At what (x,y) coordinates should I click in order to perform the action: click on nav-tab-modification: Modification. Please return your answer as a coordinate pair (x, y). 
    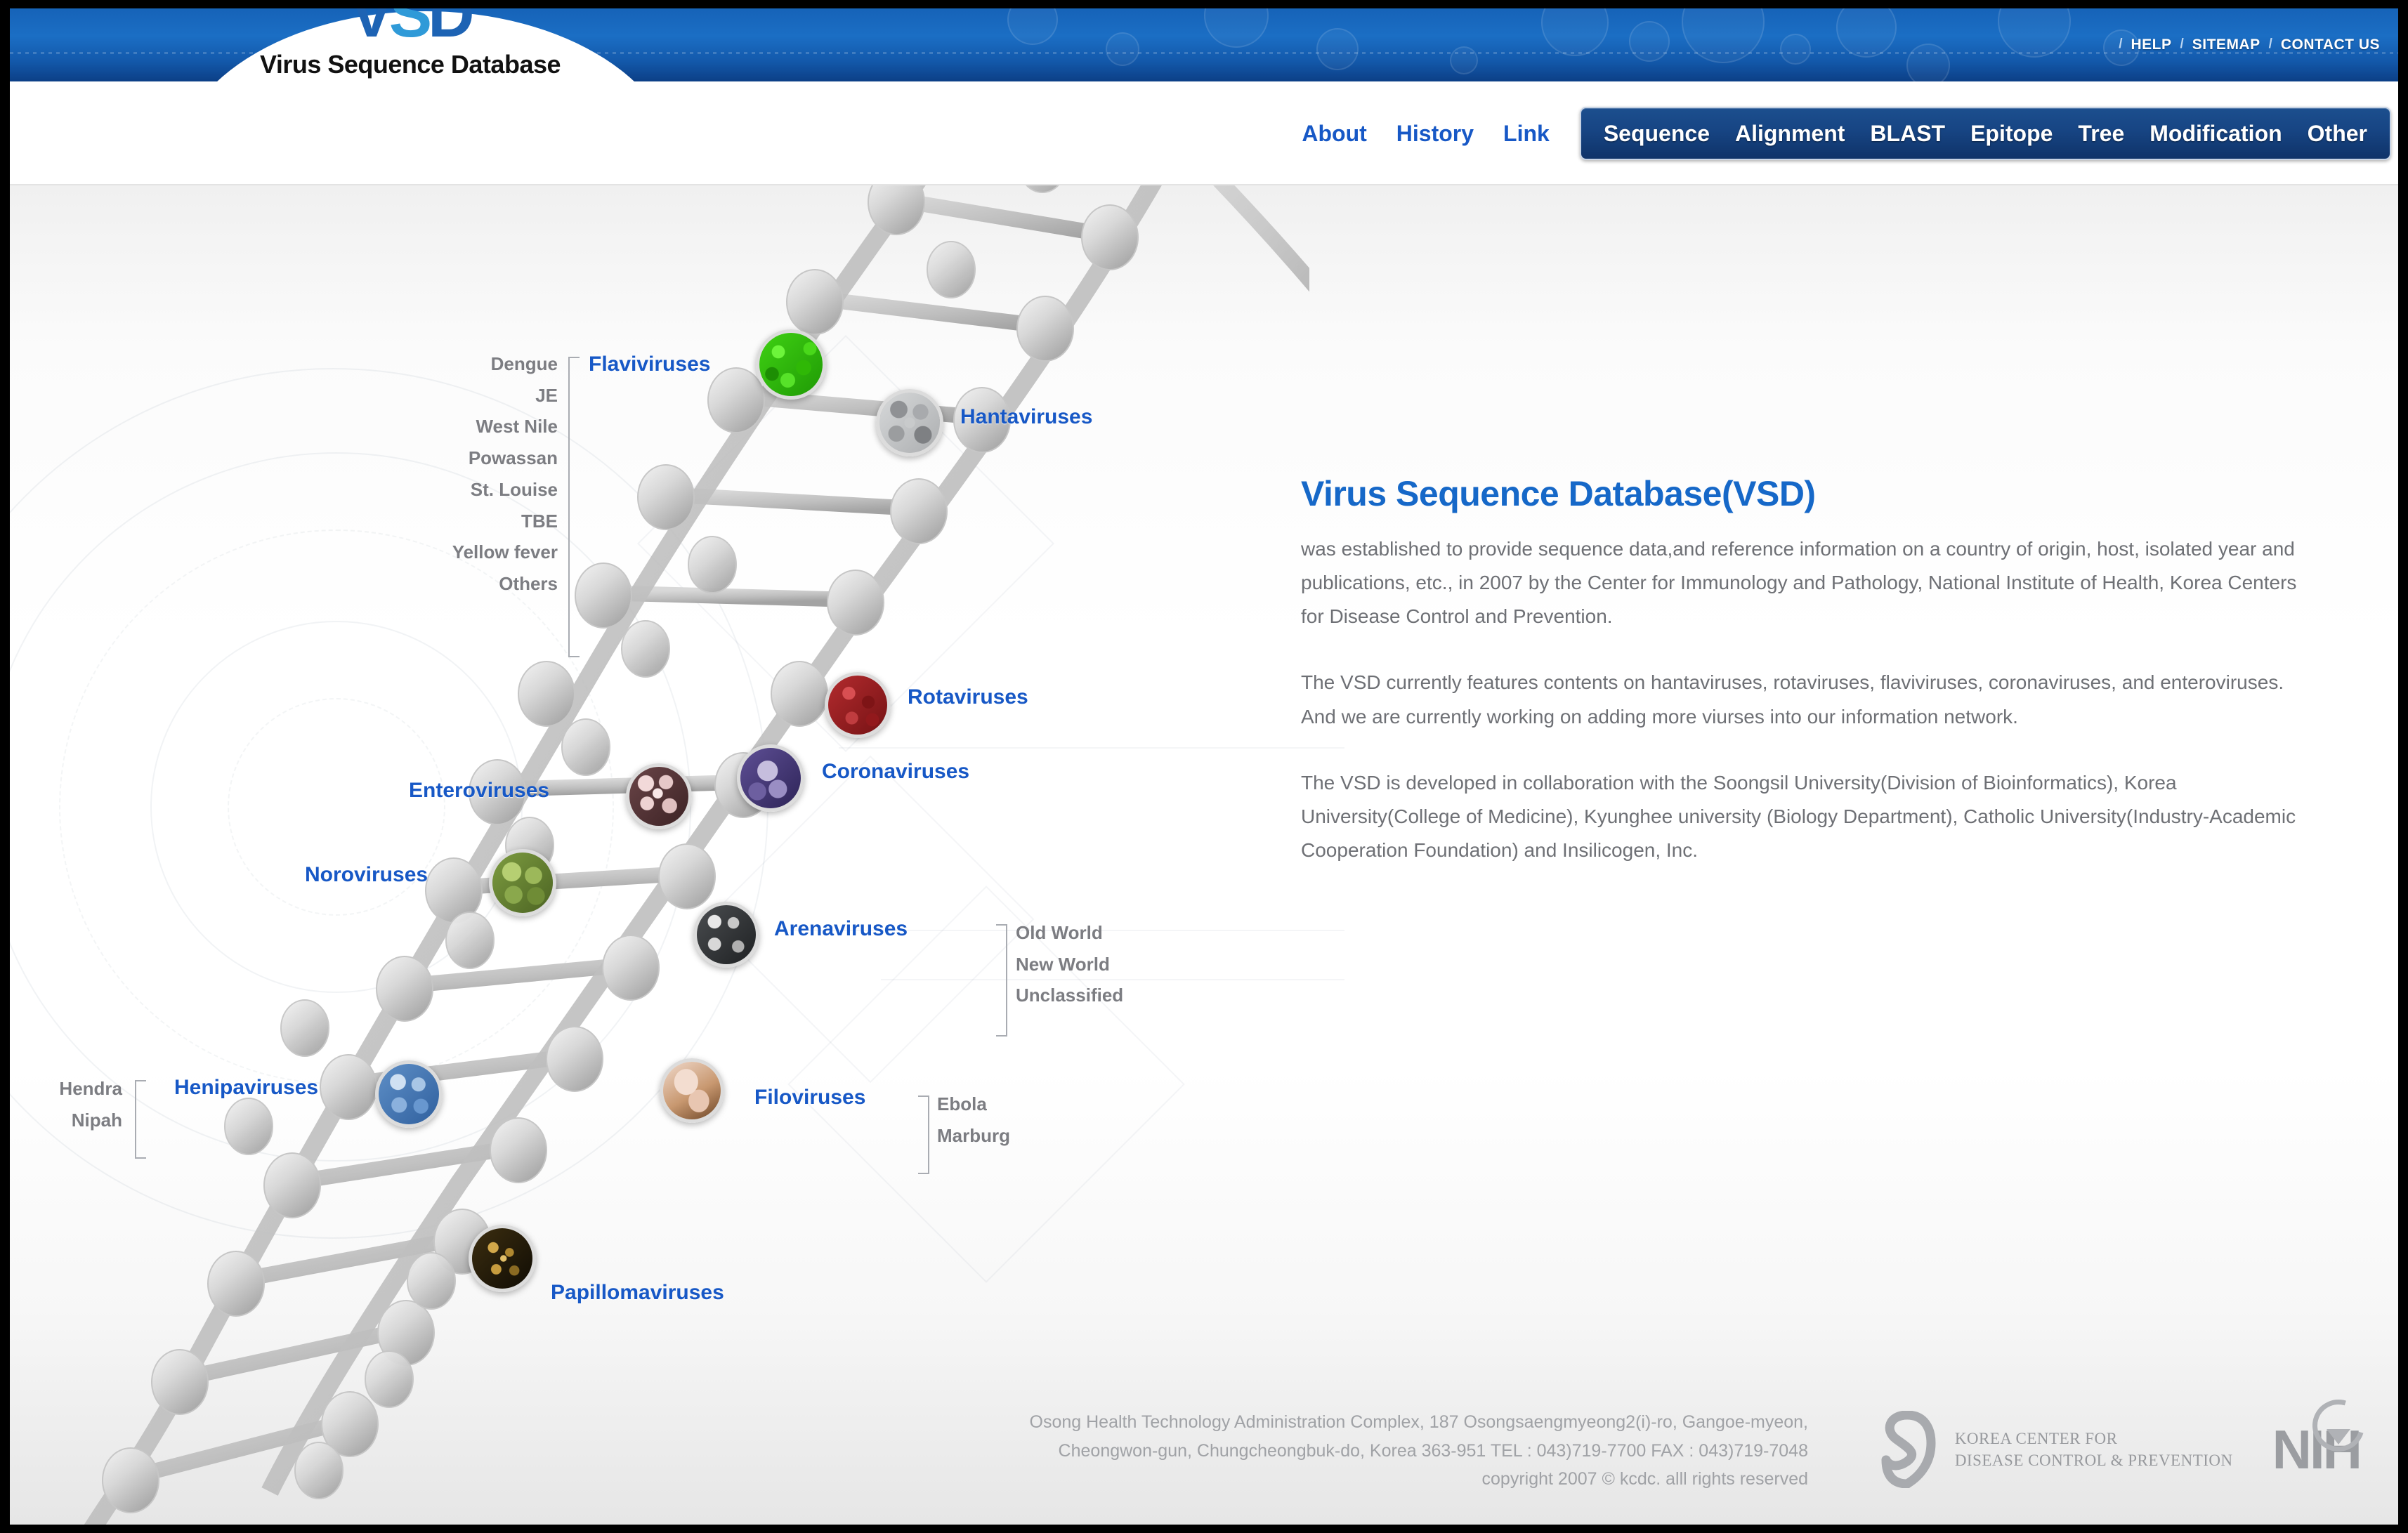
    Looking at the image, I should click on (2216, 134).